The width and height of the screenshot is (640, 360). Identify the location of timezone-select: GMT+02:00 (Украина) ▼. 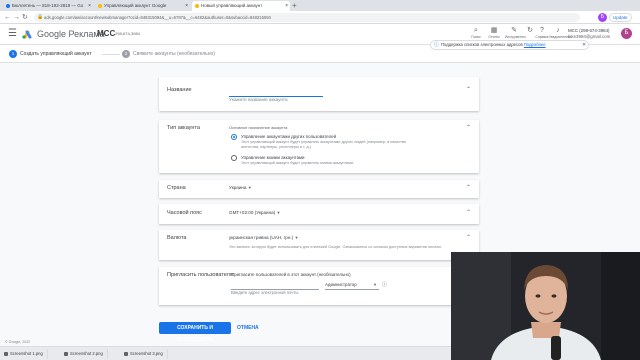
(254, 213).